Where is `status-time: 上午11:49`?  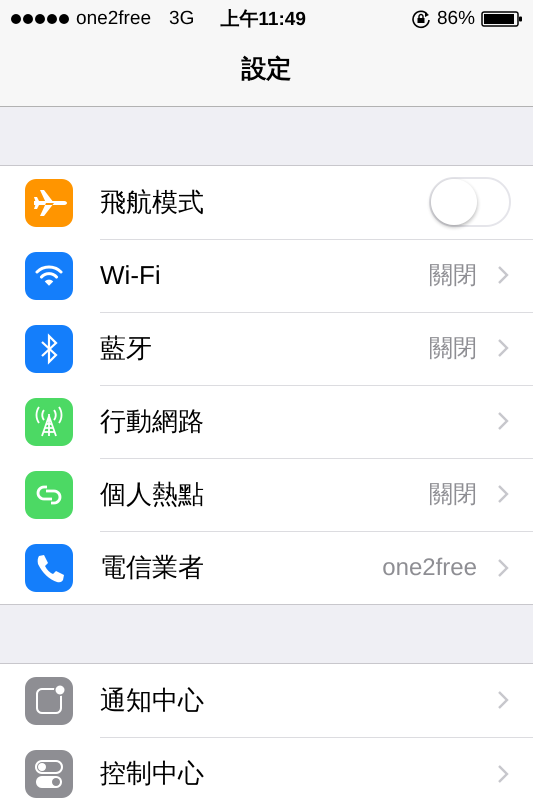
status-time: 上午11:49 is located at coordinates (263, 20).